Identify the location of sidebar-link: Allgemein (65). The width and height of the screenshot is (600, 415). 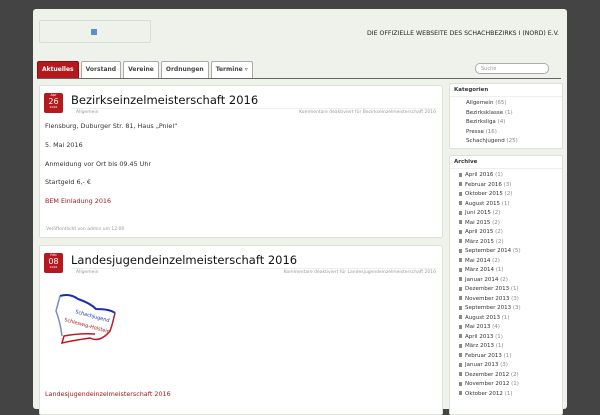
(514, 104).